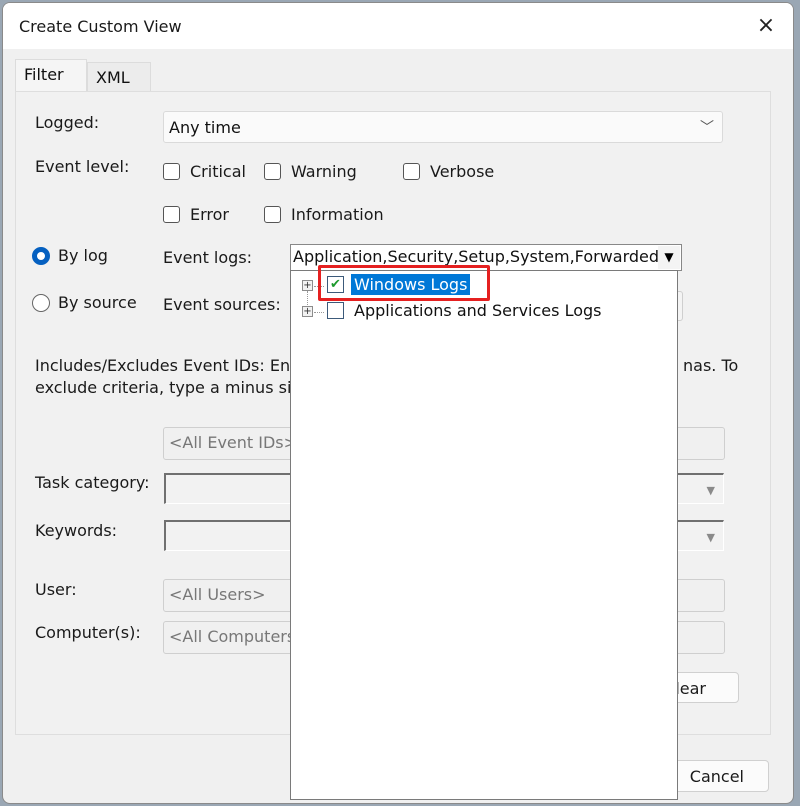 This screenshot has width=800, height=806. What do you see at coordinates (233, 442) in the screenshot?
I see `event-ids-placeholder: <All Event IDs>` at bounding box center [233, 442].